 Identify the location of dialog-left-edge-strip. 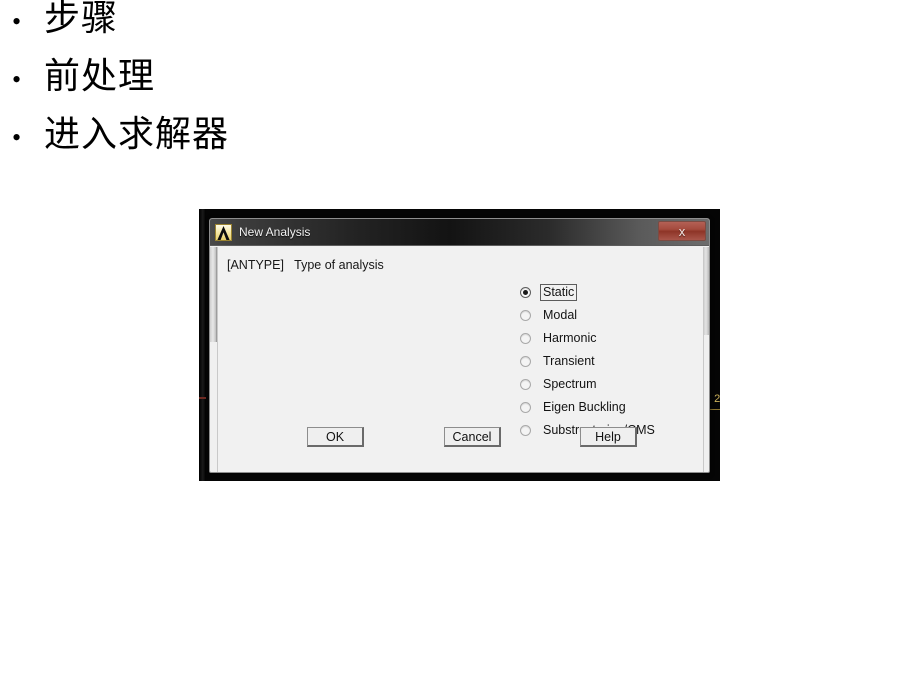
(213, 294).